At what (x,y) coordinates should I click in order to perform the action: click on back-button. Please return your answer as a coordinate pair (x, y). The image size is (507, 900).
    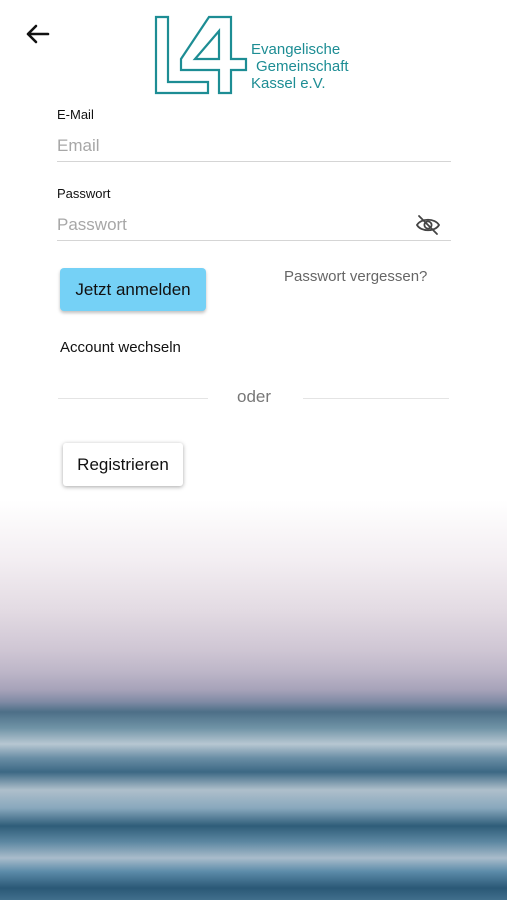
    Looking at the image, I should click on (38, 34).